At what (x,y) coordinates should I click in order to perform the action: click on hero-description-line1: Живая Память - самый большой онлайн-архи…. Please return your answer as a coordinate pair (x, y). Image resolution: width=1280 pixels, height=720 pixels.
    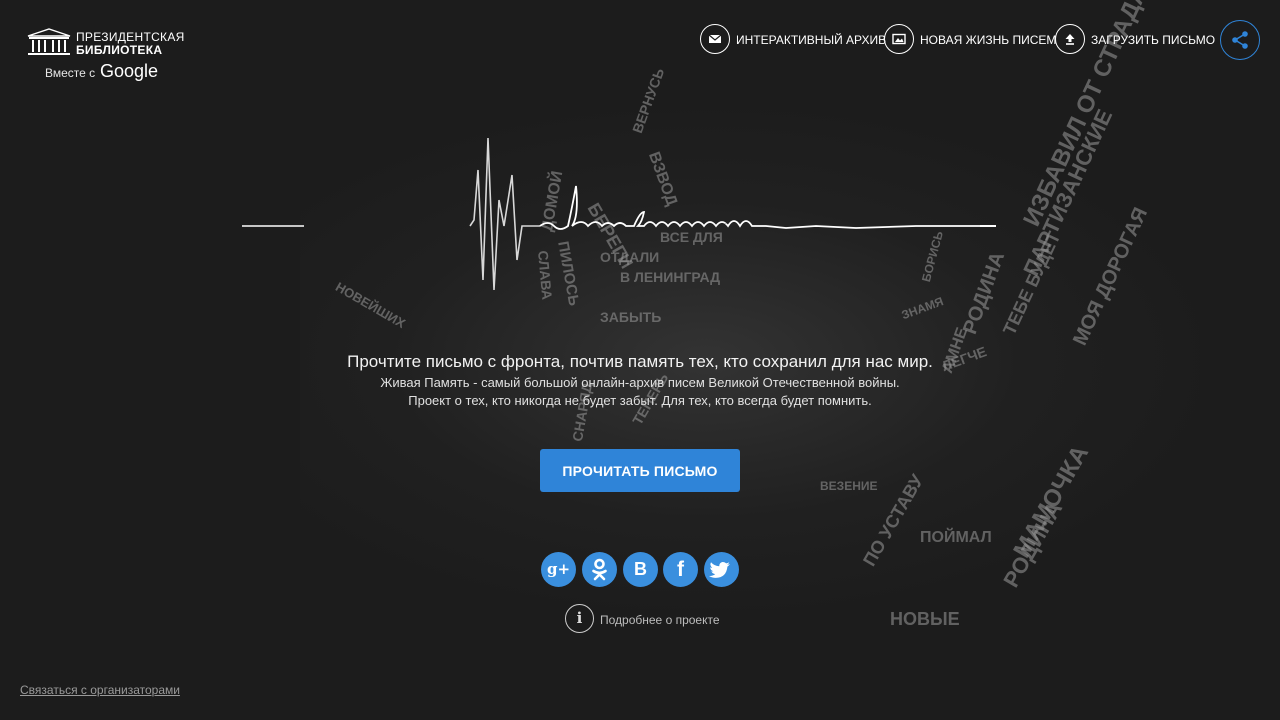
    Looking at the image, I should click on (640, 382).